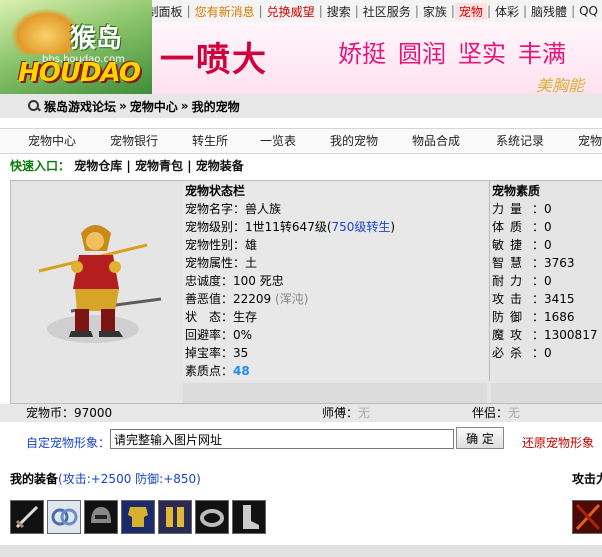  I want to click on equipment-title: 我的装备, so click(34, 479).